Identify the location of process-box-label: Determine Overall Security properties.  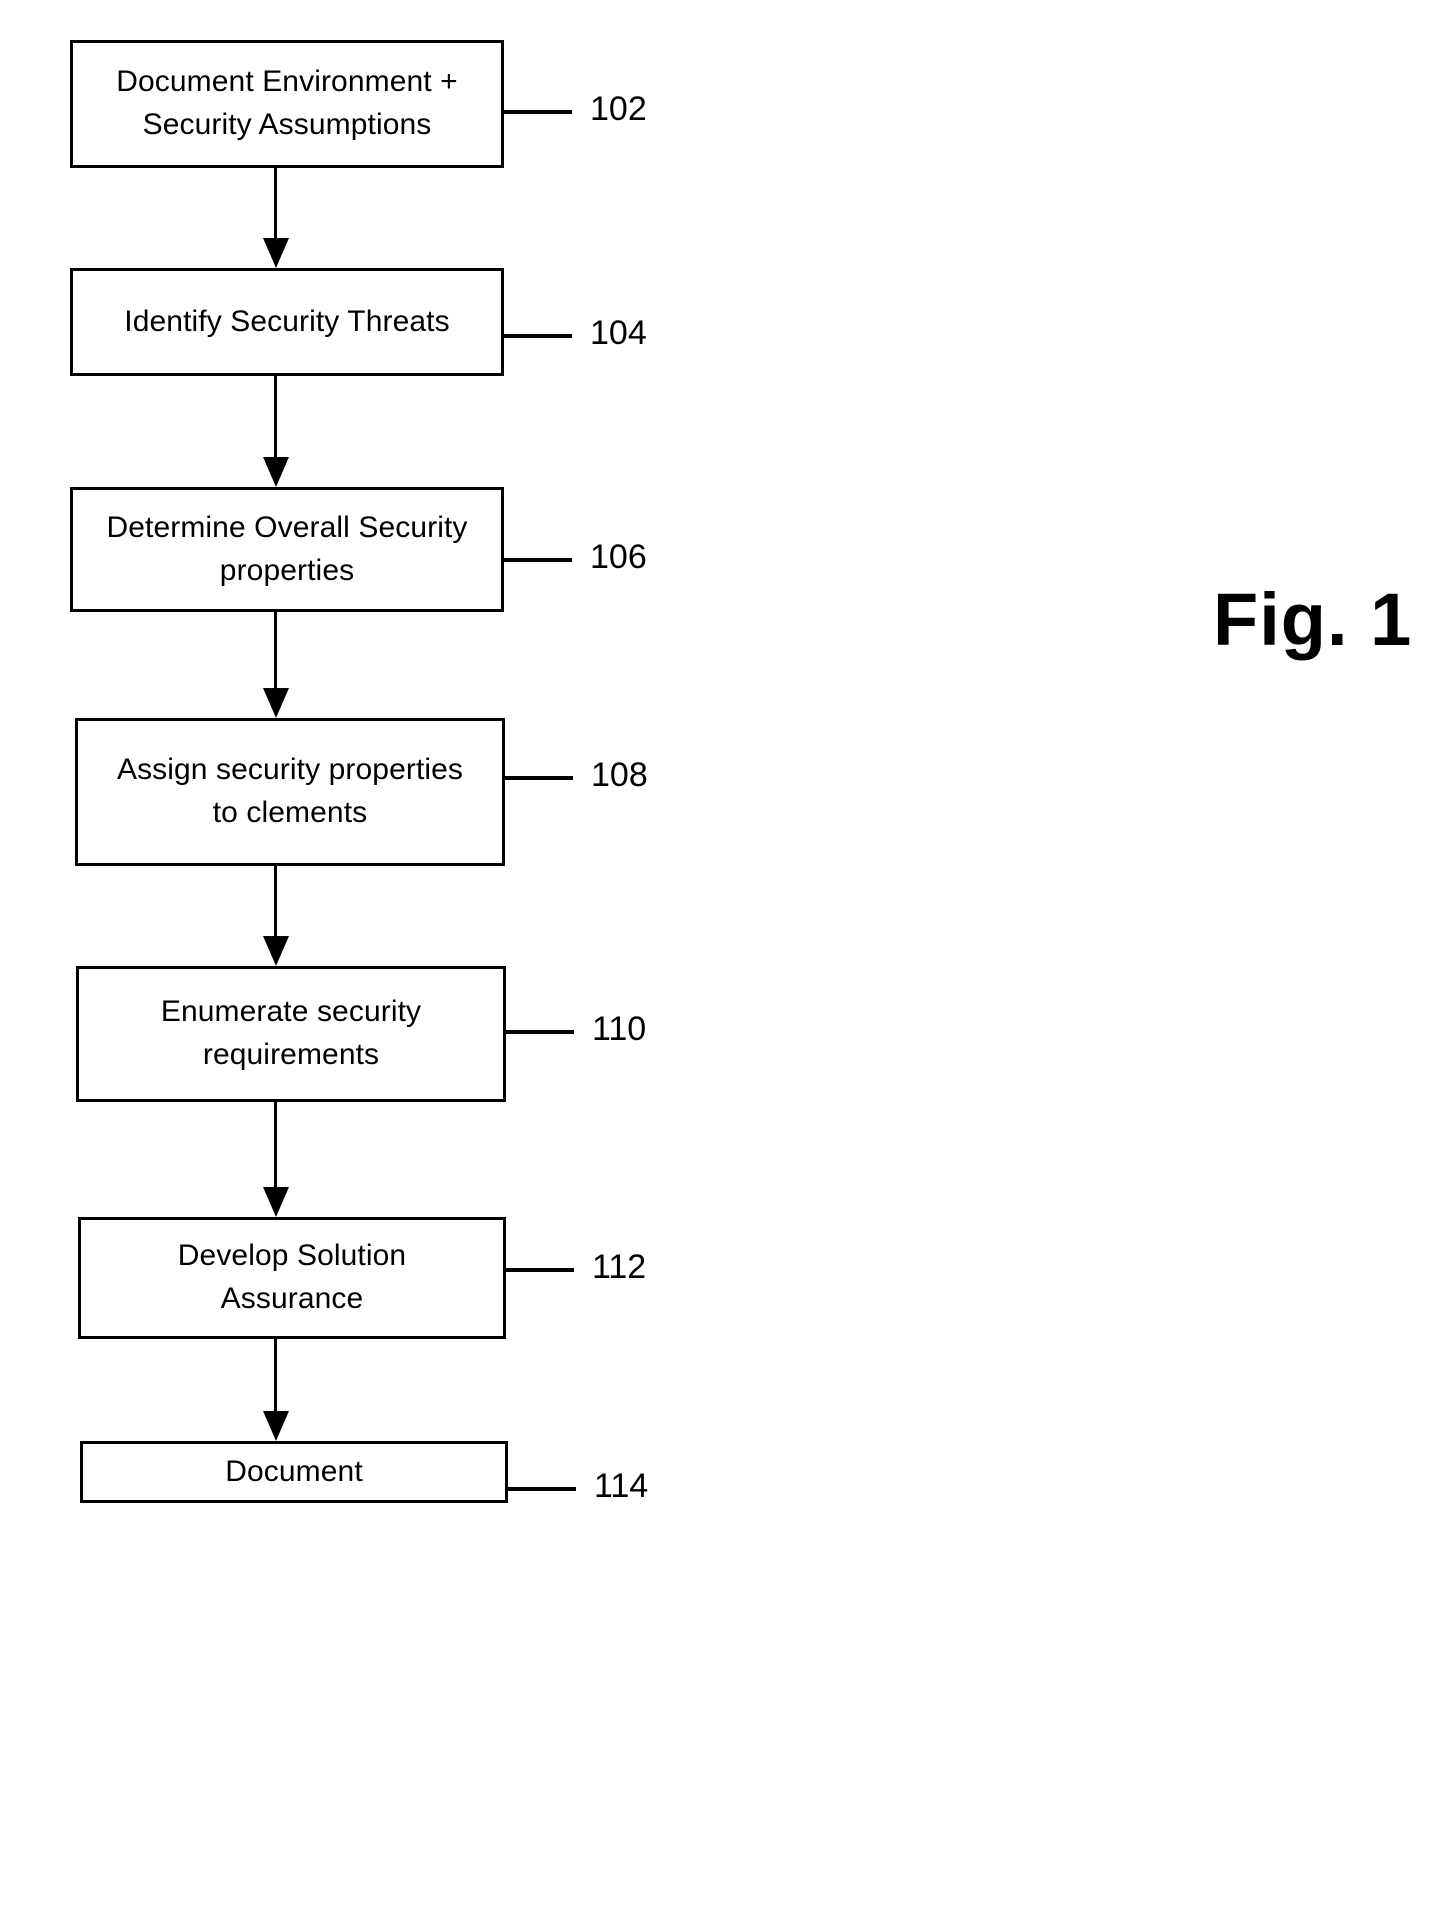
(287, 548).